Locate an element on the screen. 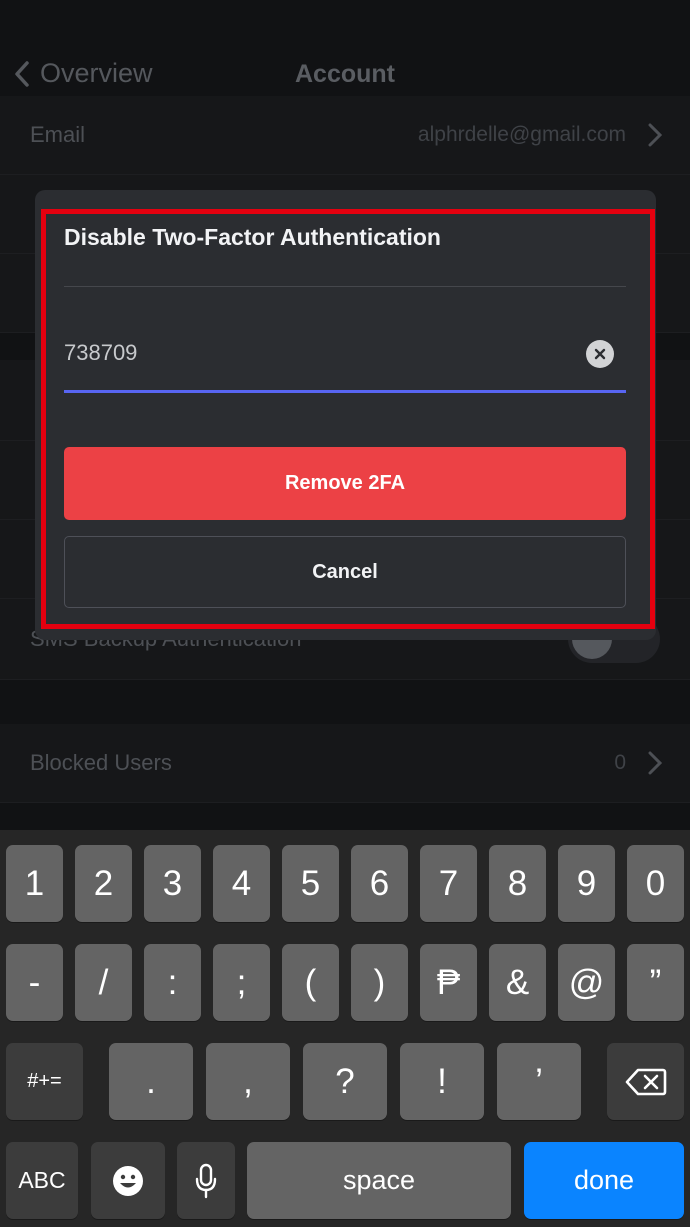 The height and width of the screenshot is (1227, 690). key-symbols-toggle: #+= is located at coordinates (44, 1081).